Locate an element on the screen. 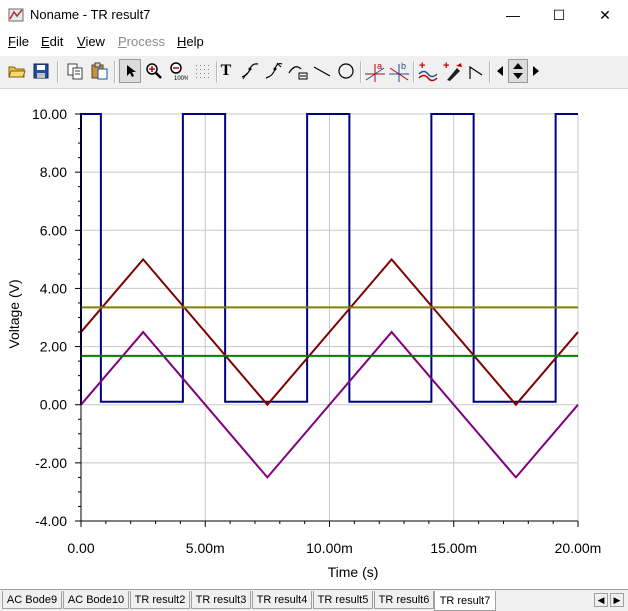  y-tick-label: 8.00 is located at coordinates (53, 172).